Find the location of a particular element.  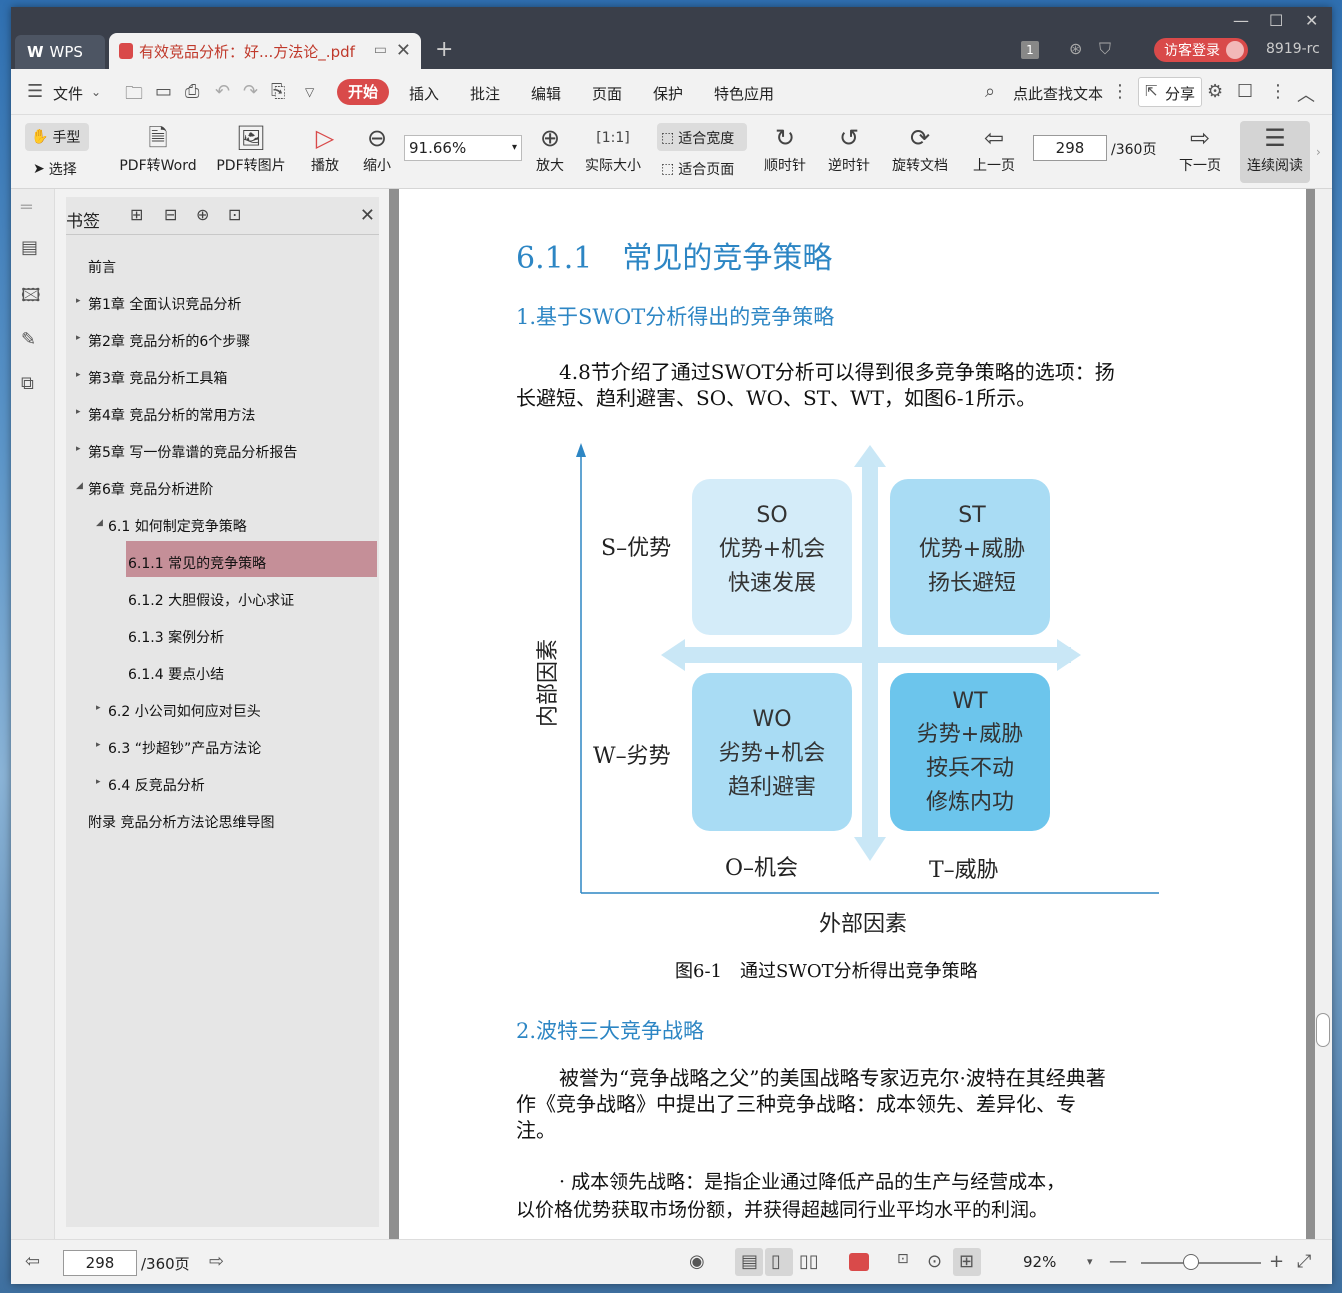

bookmark-item: ◢ 6.1 如何制定竞争策略 is located at coordinates (222, 531).